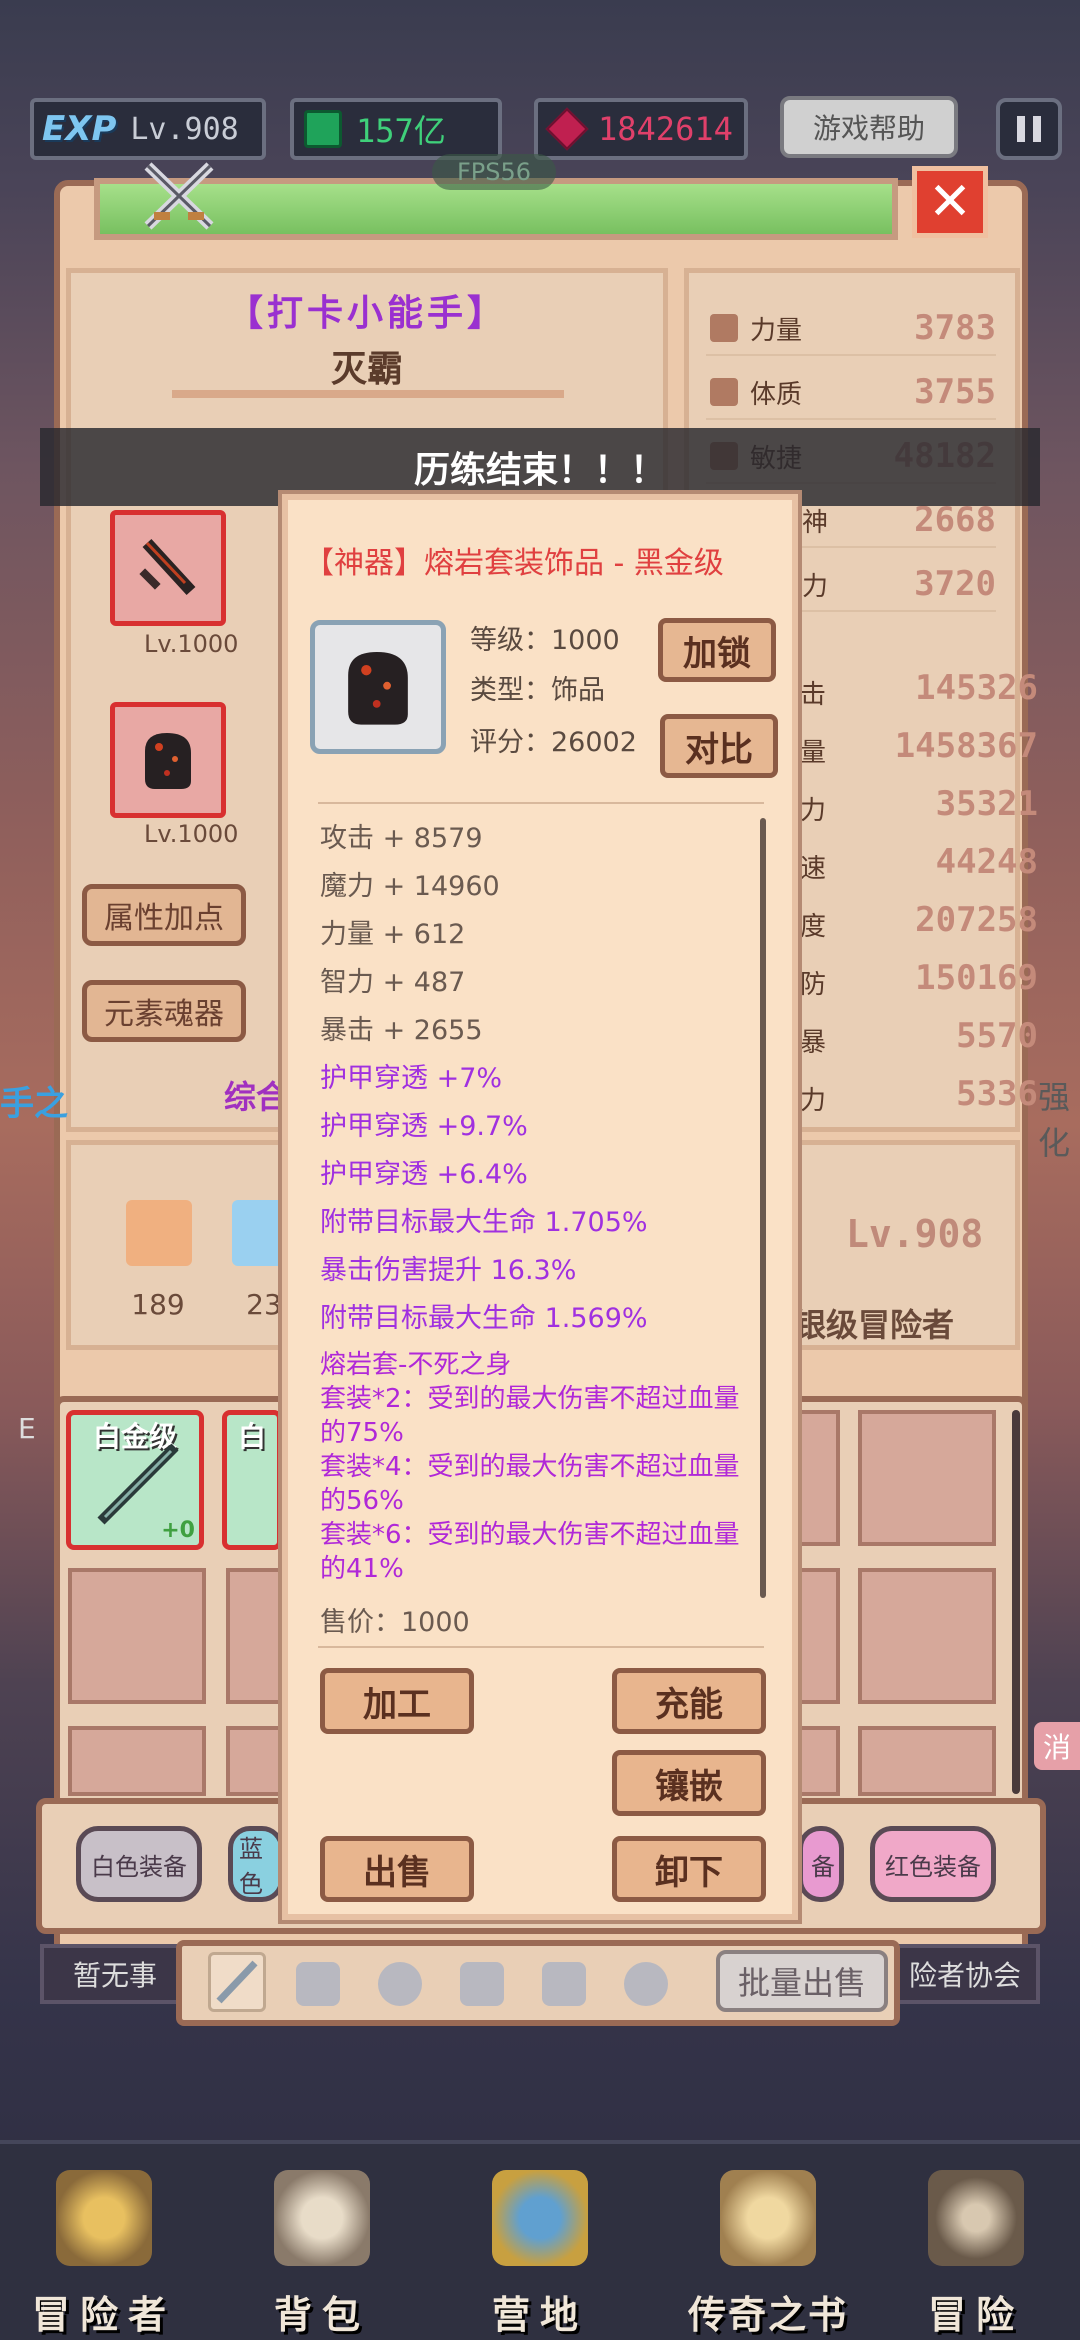  What do you see at coordinates (530, 1416) in the screenshot?
I see `set-bonus-2: 套装*2：受到的最大伤害不超过血量的75%` at bounding box center [530, 1416].